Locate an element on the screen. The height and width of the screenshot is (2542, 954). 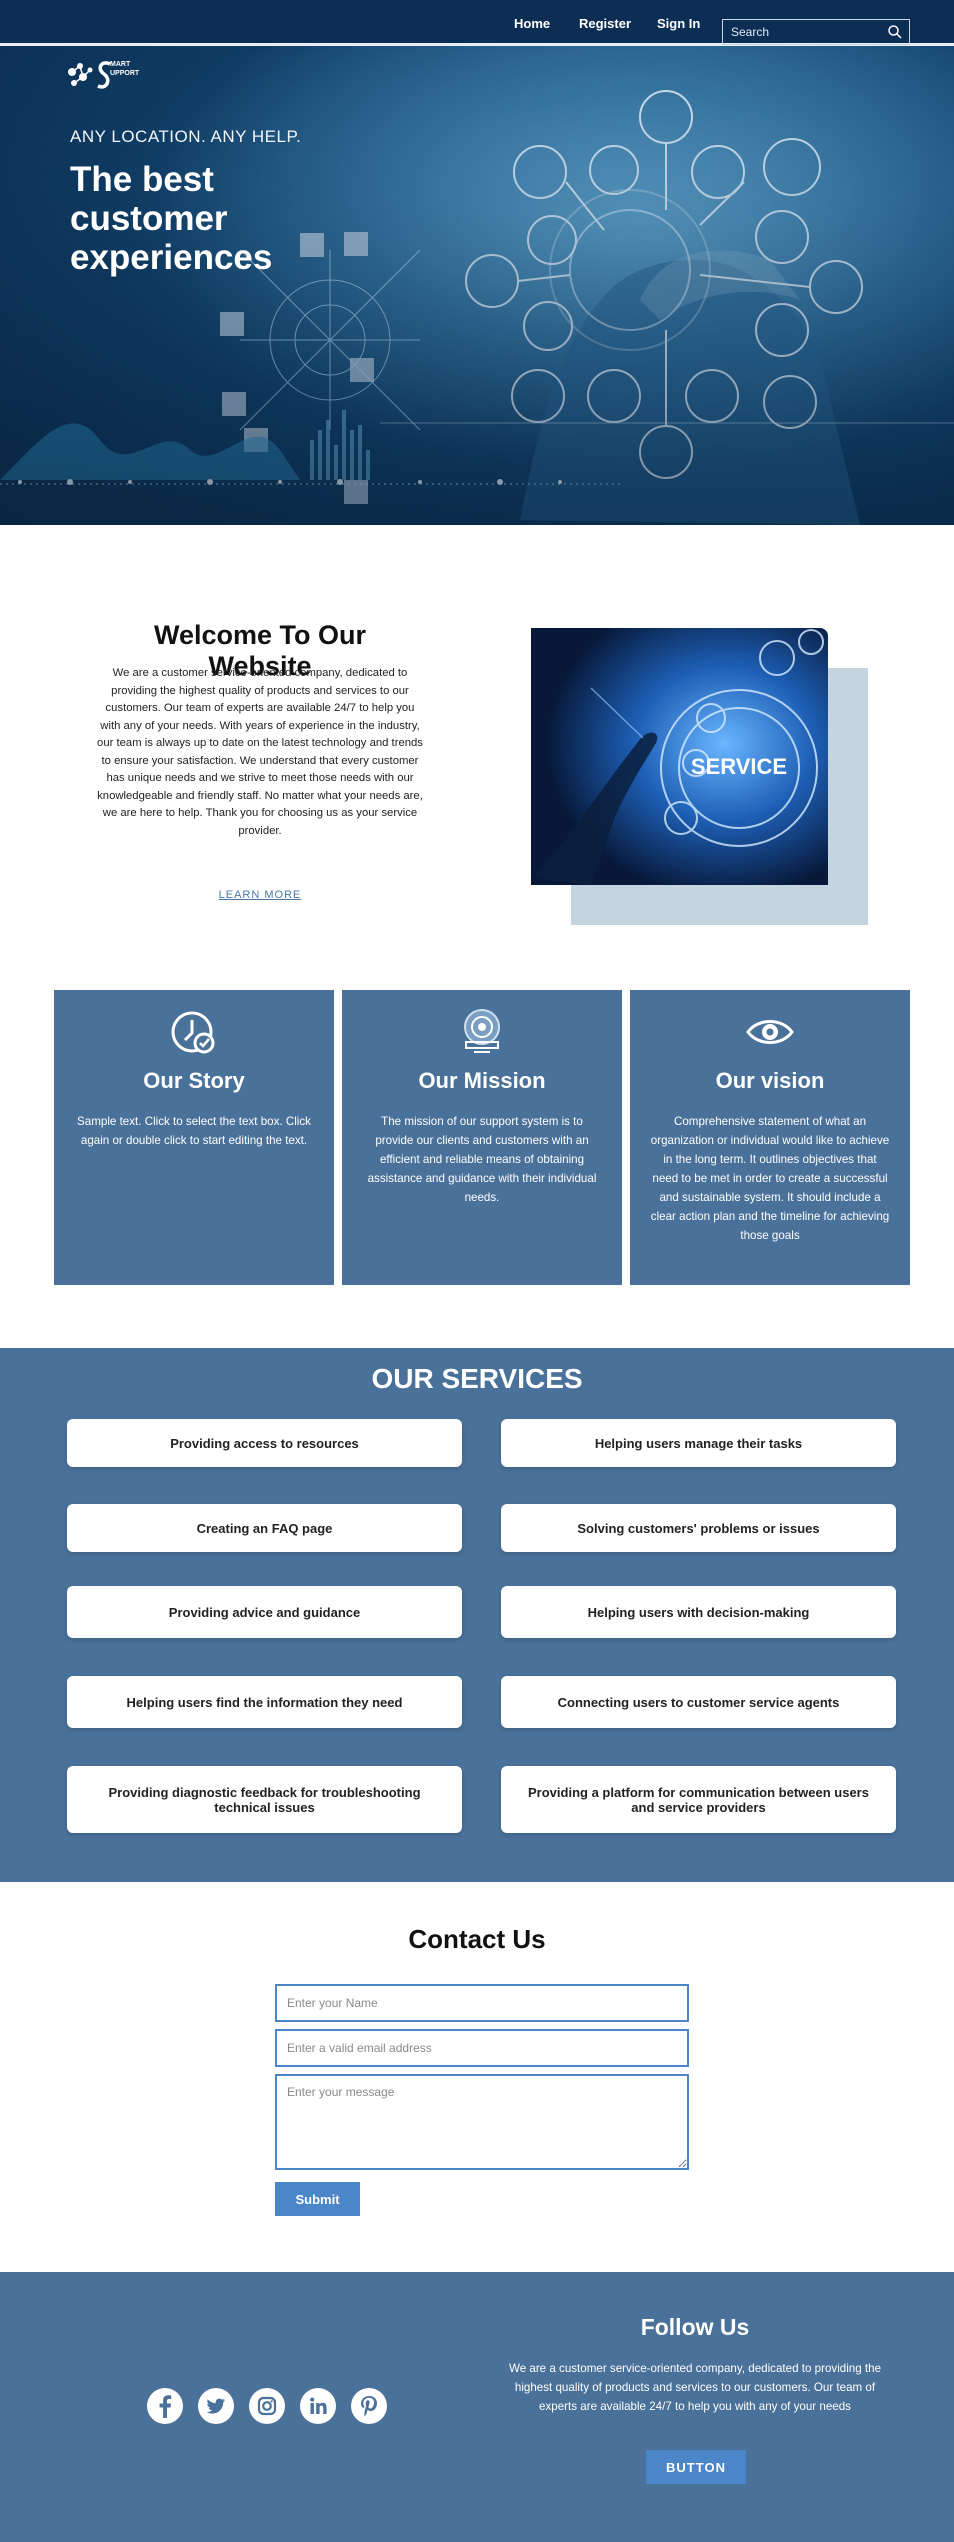
service-button: Solving customers' problems or issues is located at coordinates (698, 1528).